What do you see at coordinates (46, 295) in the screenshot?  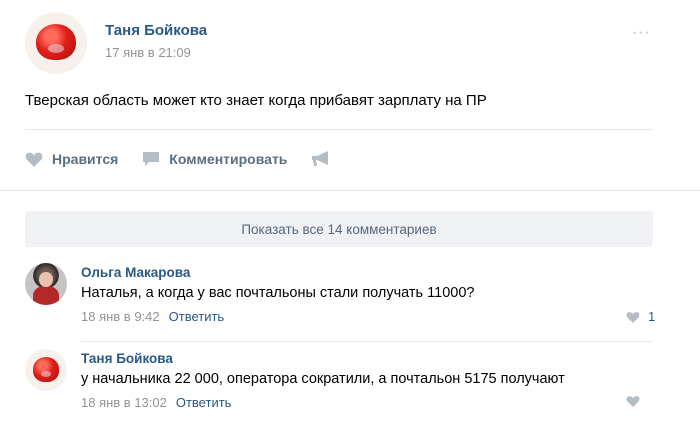 I see `avatar-figure-body` at bounding box center [46, 295].